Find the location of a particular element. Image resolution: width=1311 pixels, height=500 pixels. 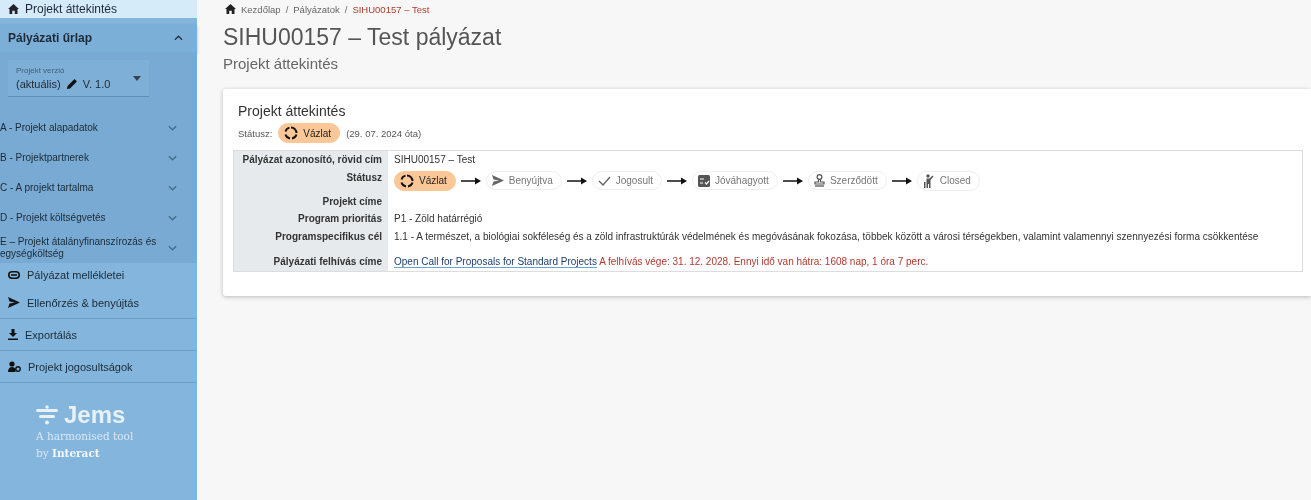

field-label: Pályázati felhívás címe is located at coordinates (310, 262).